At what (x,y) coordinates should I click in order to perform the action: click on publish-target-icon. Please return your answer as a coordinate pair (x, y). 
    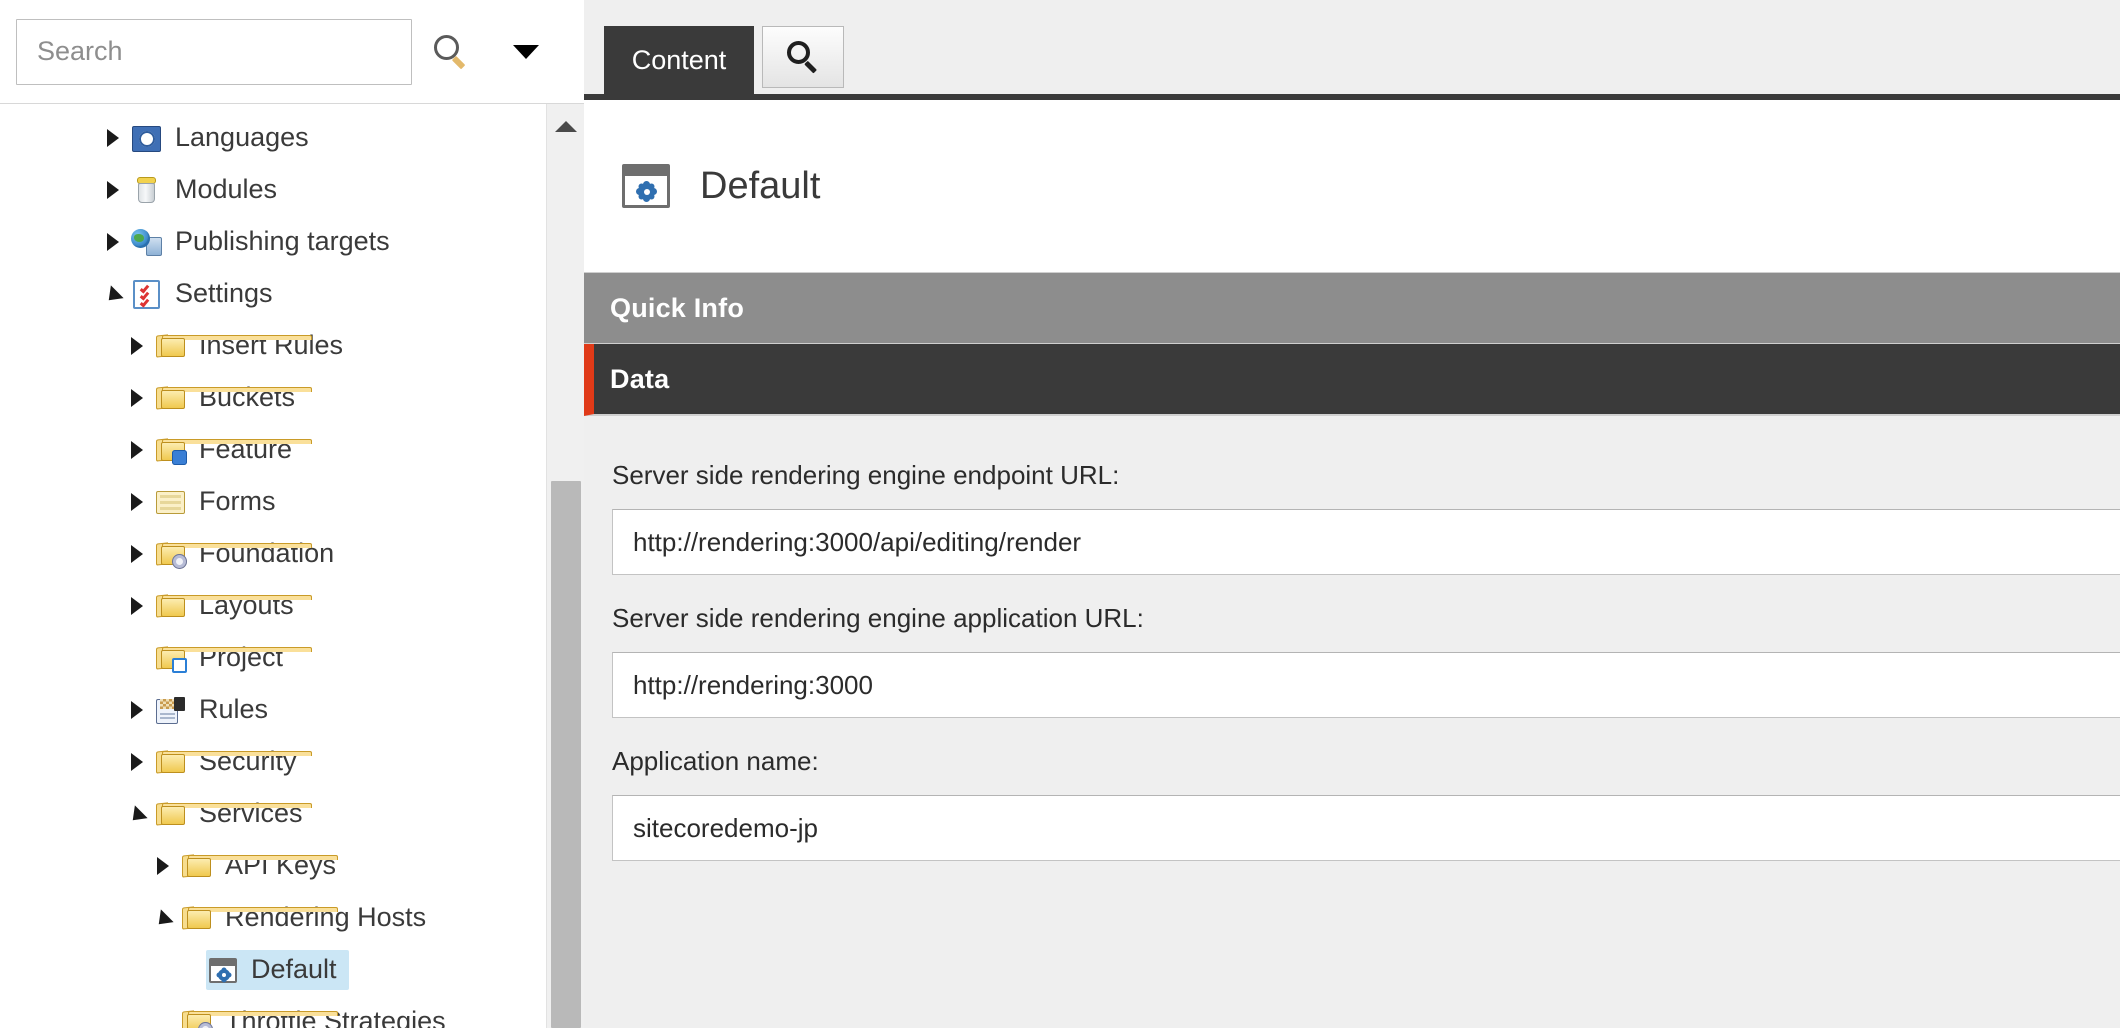
    Looking at the image, I should click on (147, 242).